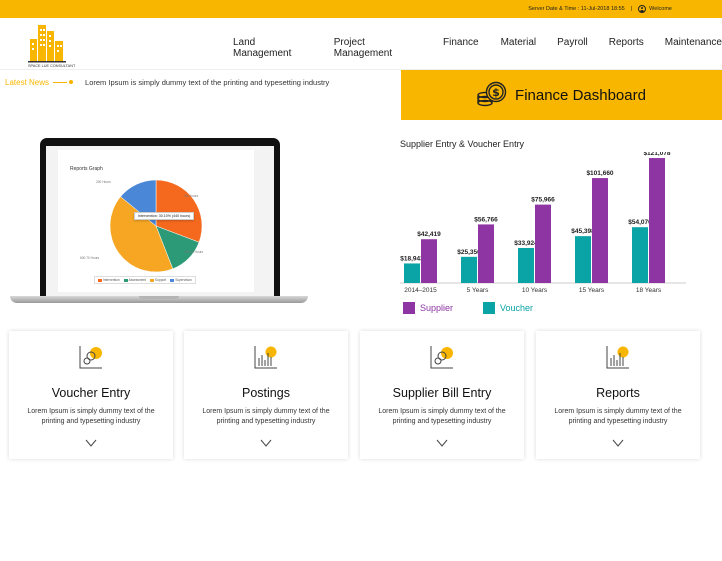  What do you see at coordinates (626, 48) in the screenshot?
I see `nav-reports: Reports` at bounding box center [626, 48].